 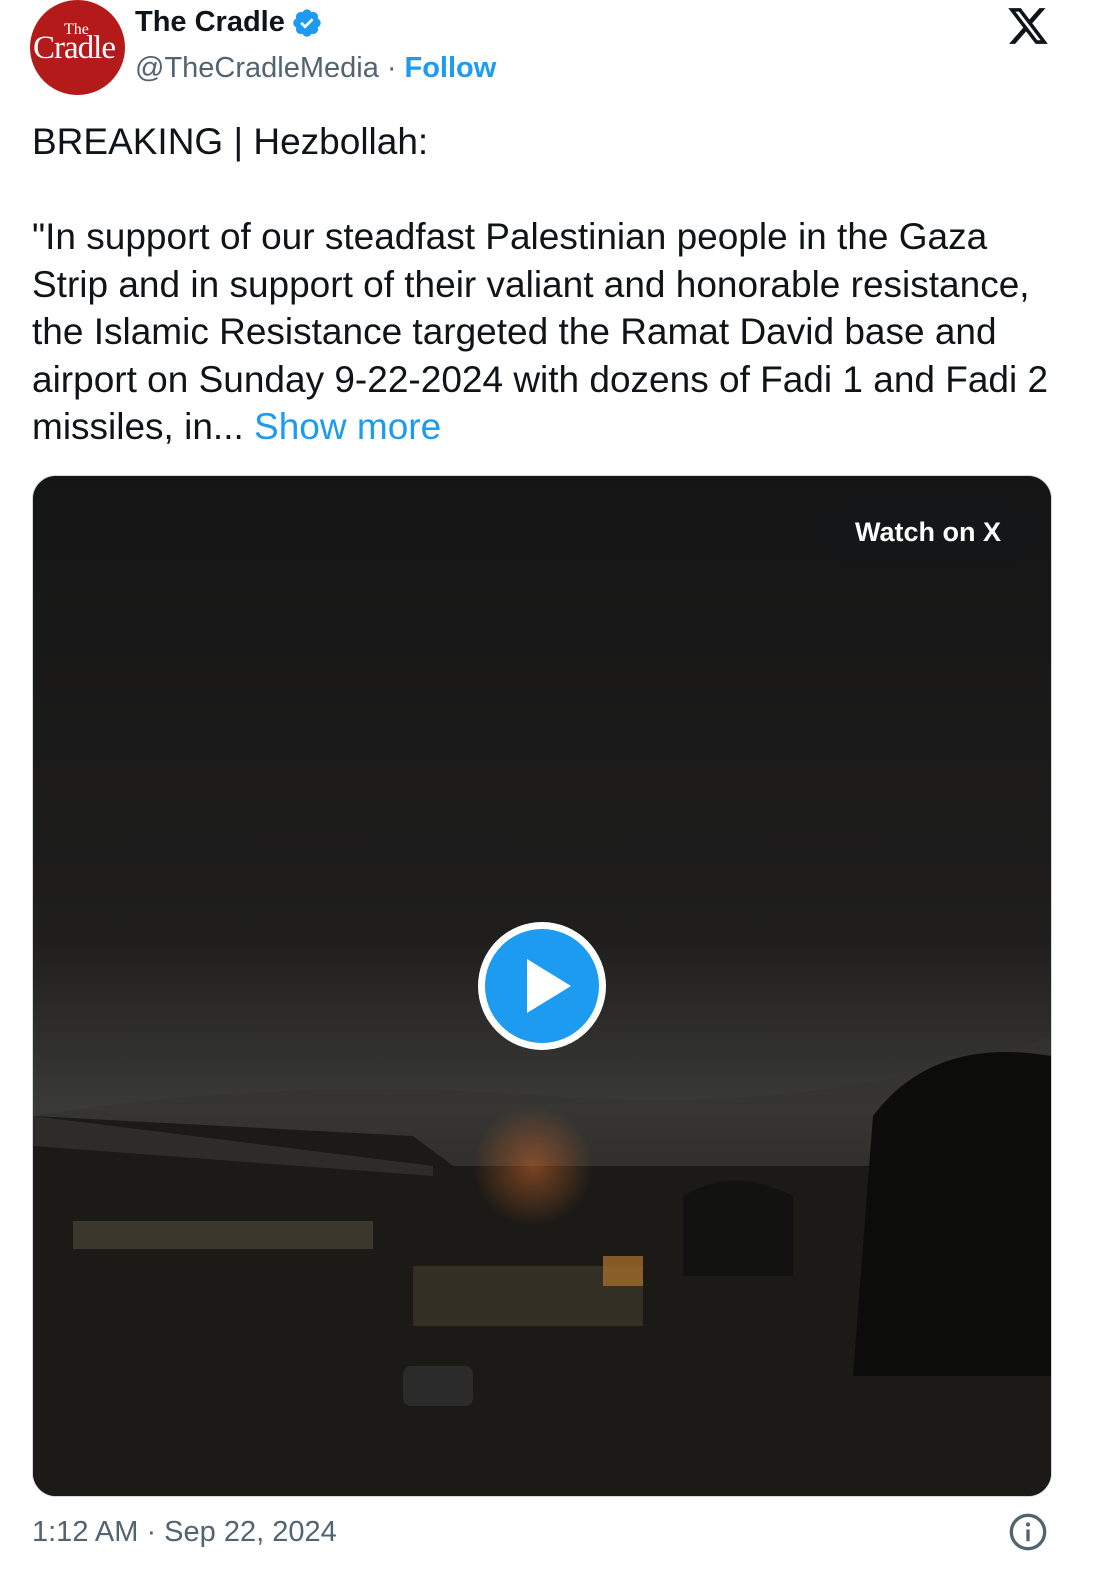 What do you see at coordinates (210, 22) in the screenshot?
I see `display-name: The Cradle` at bounding box center [210, 22].